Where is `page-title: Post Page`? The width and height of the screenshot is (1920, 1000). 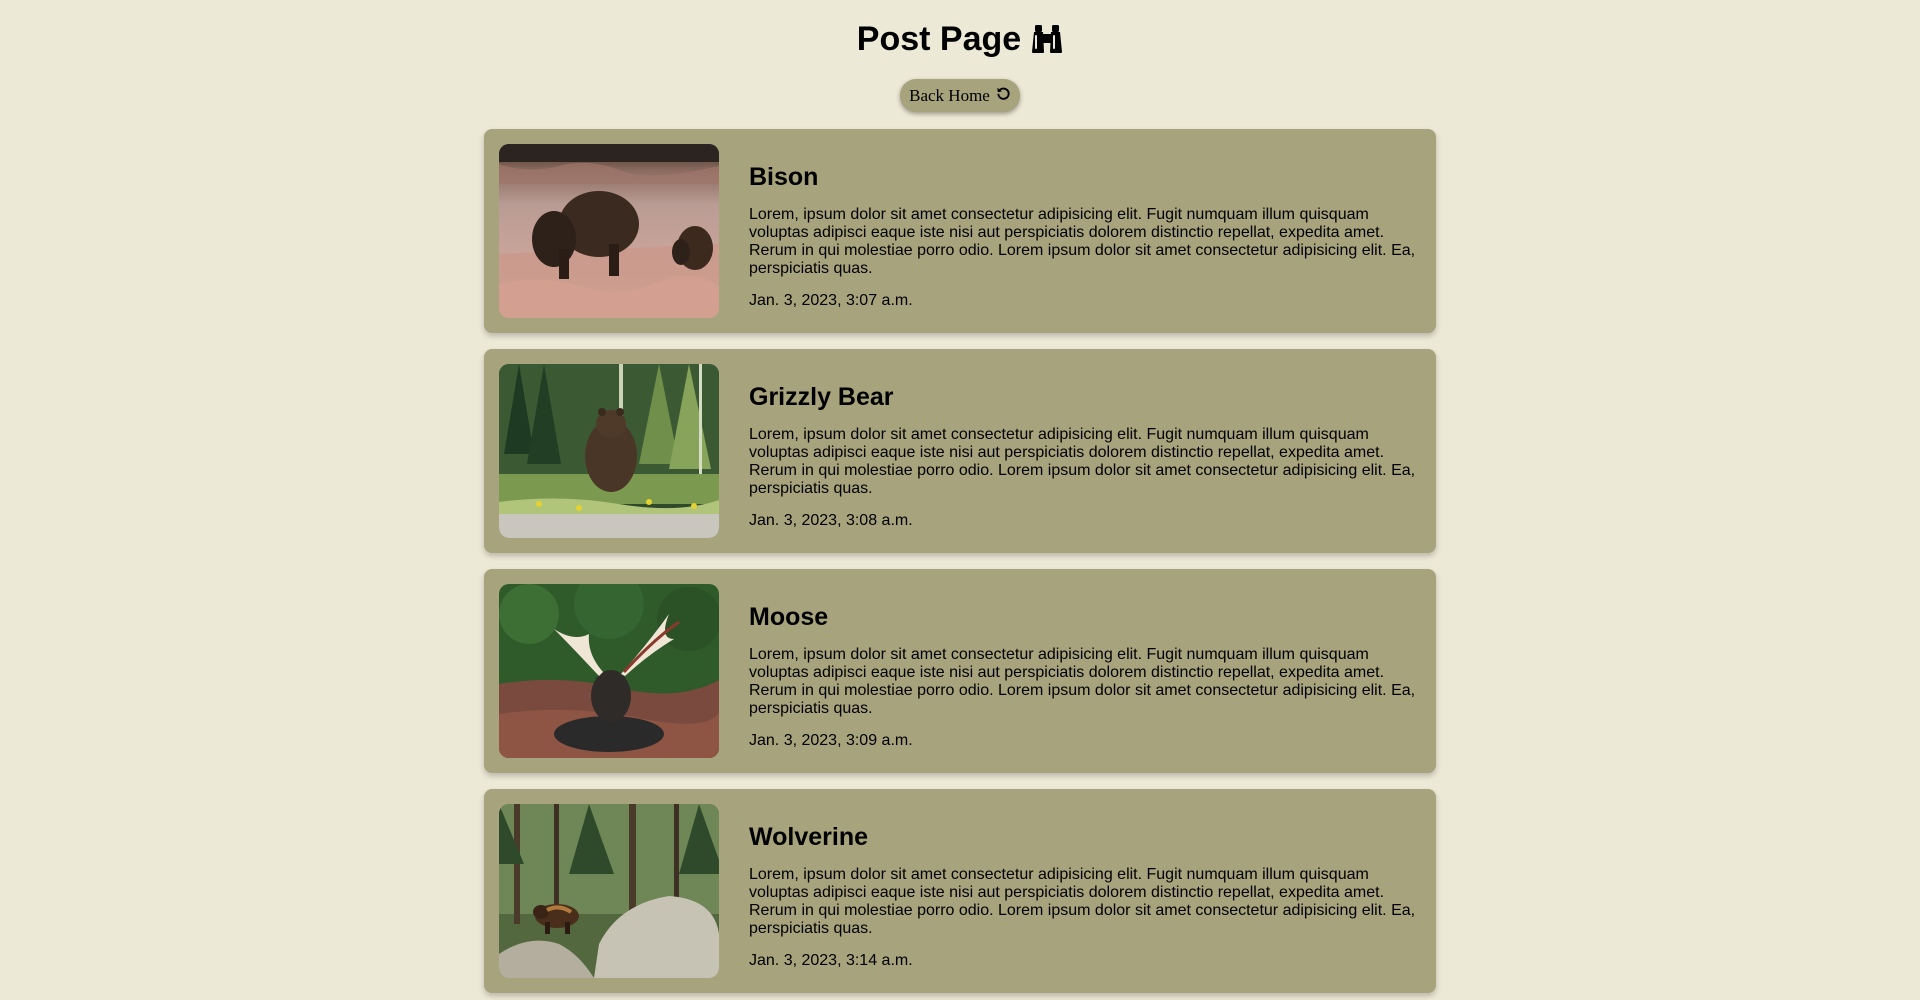
page-title: Post Page is located at coordinates (960, 39).